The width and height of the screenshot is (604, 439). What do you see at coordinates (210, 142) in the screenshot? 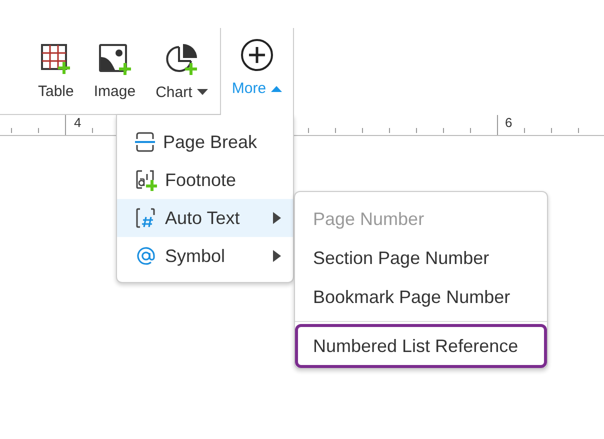
I see `menu-item-label: Page Break` at bounding box center [210, 142].